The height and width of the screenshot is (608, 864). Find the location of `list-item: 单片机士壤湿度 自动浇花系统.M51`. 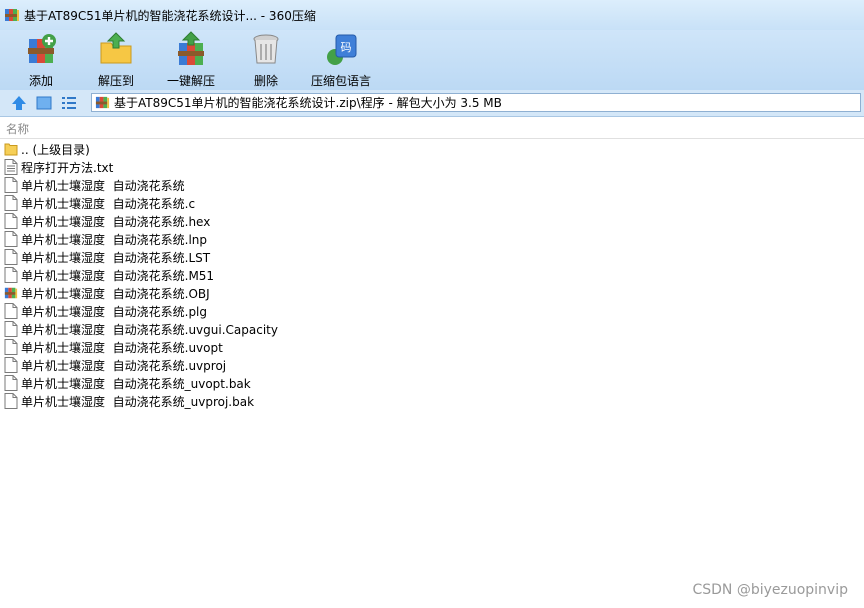

list-item: 单片机士壤湿度 自动浇花系统.M51 is located at coordinates (200, 275).